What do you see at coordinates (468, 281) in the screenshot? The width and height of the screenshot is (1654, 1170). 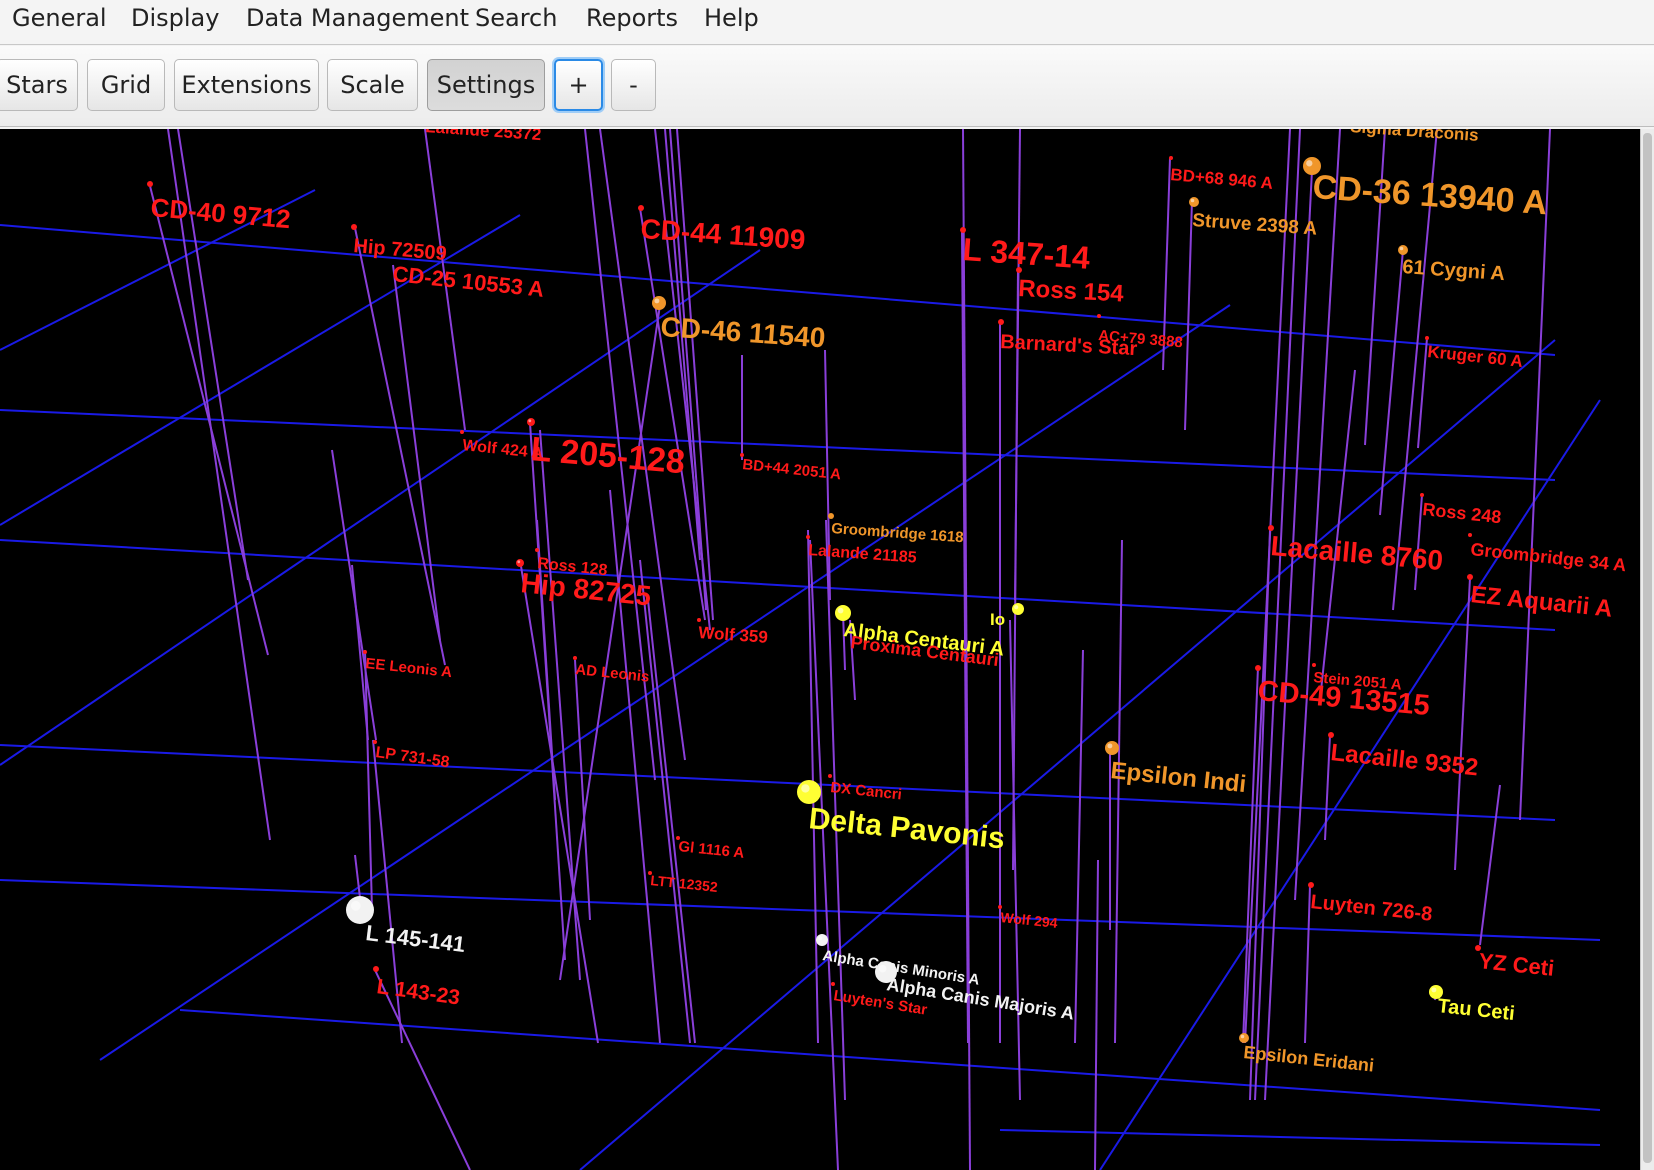 I see `star-label-cd-25-10553-a: CD-25 10553 A` at bounding box center [468, 281].